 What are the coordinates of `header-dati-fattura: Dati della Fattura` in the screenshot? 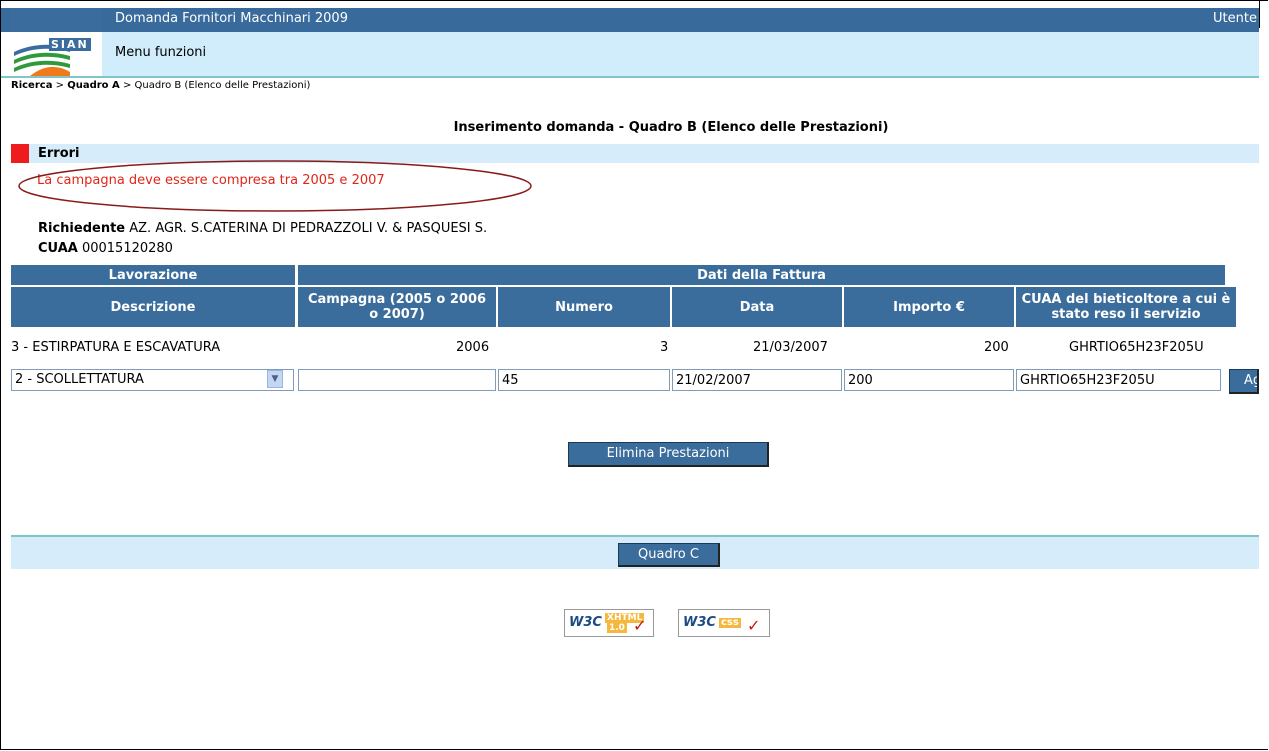 It's located at (761, 275).